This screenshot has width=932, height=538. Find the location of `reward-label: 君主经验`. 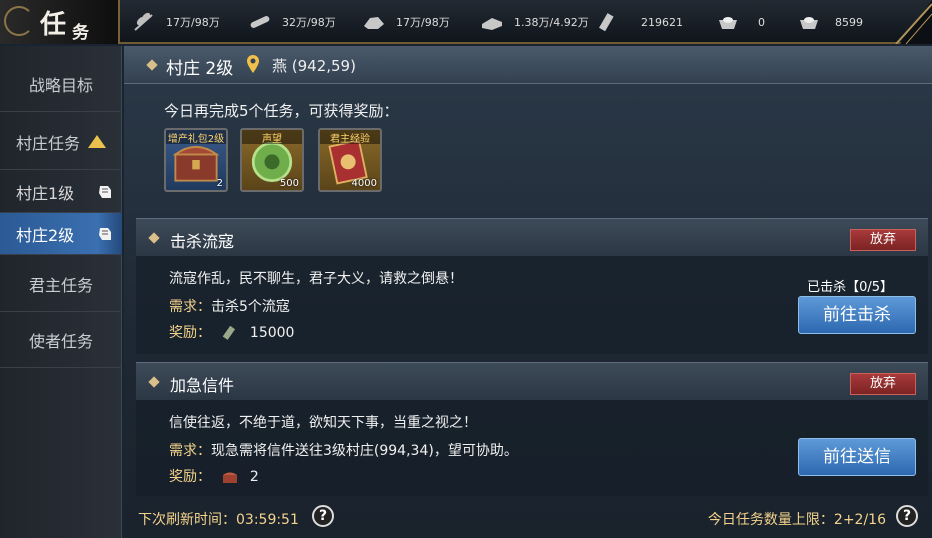

reward-label: 君主经验 is located at coordinates (350, 137).